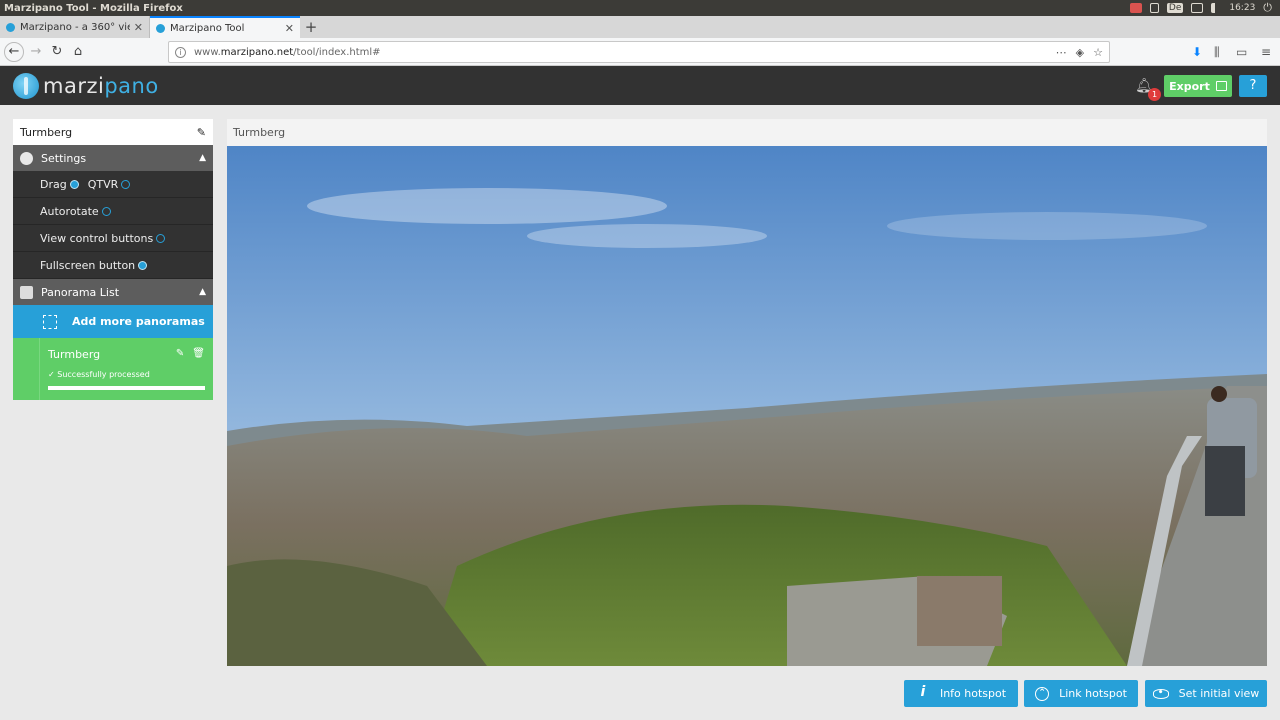  What do you see at coordinates (97, 238) in the screenshot?
I see `view-control-label: View control buttons` at bounding box center [97, 238].